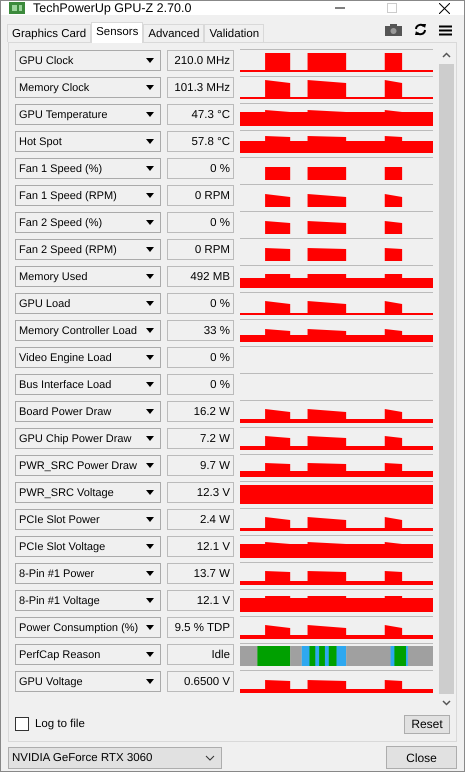 This screenshot has height=772, width=465. I want to click on sensor-dropdown: Fan 2 Speed (RPM), so click(88, 249).